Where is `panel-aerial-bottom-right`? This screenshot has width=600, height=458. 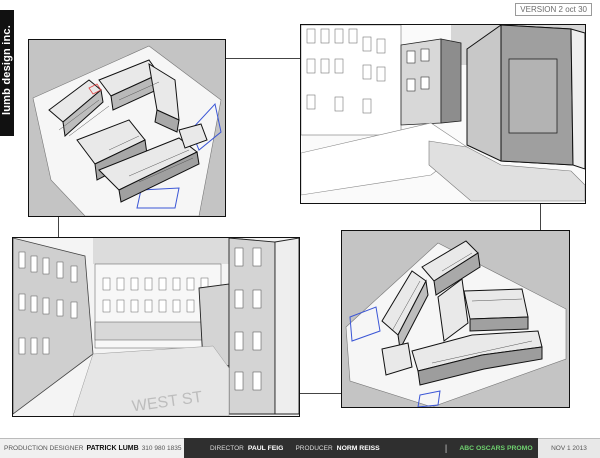
panel-aerial-bottom-right is located at coordinates (455, 319).